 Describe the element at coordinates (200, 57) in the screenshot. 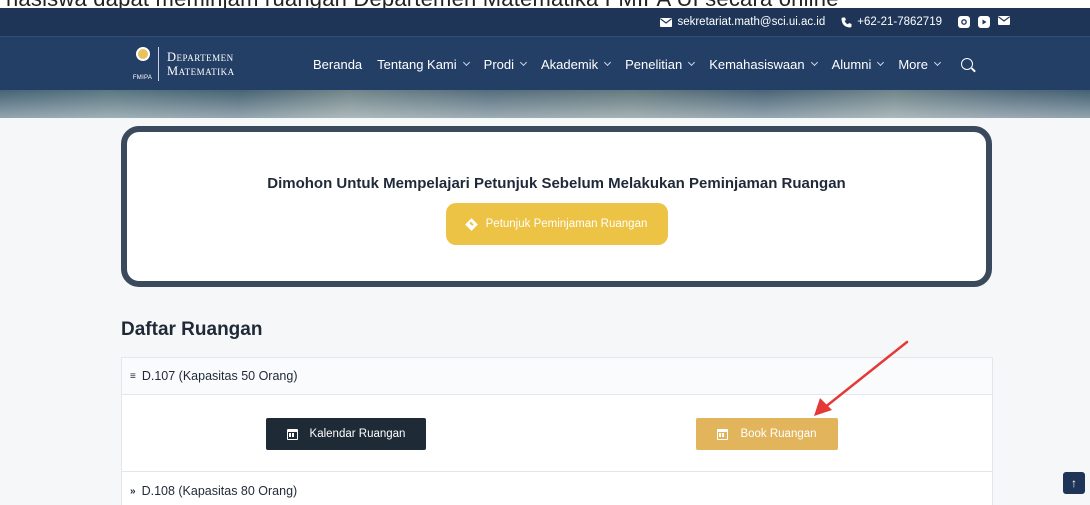

I see `brand-line-1: Departemen` at that location.